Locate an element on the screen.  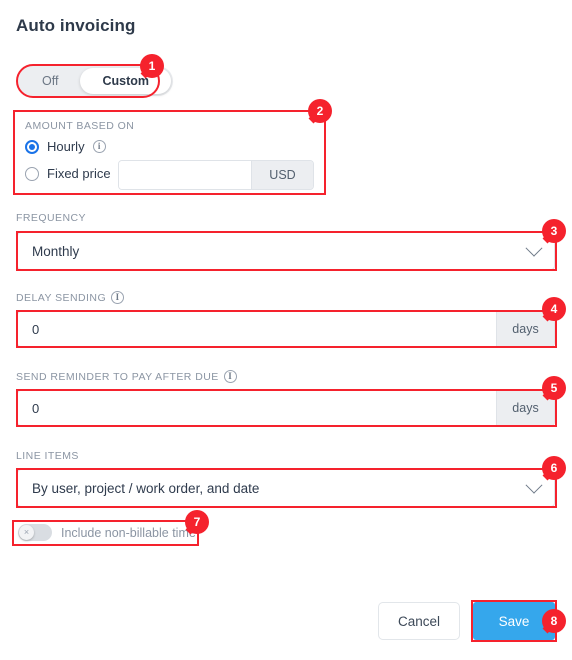
send-reminder-label-text: SEND REMINDER TO PAY AFTER DUE is located at coordinates (117, 376).